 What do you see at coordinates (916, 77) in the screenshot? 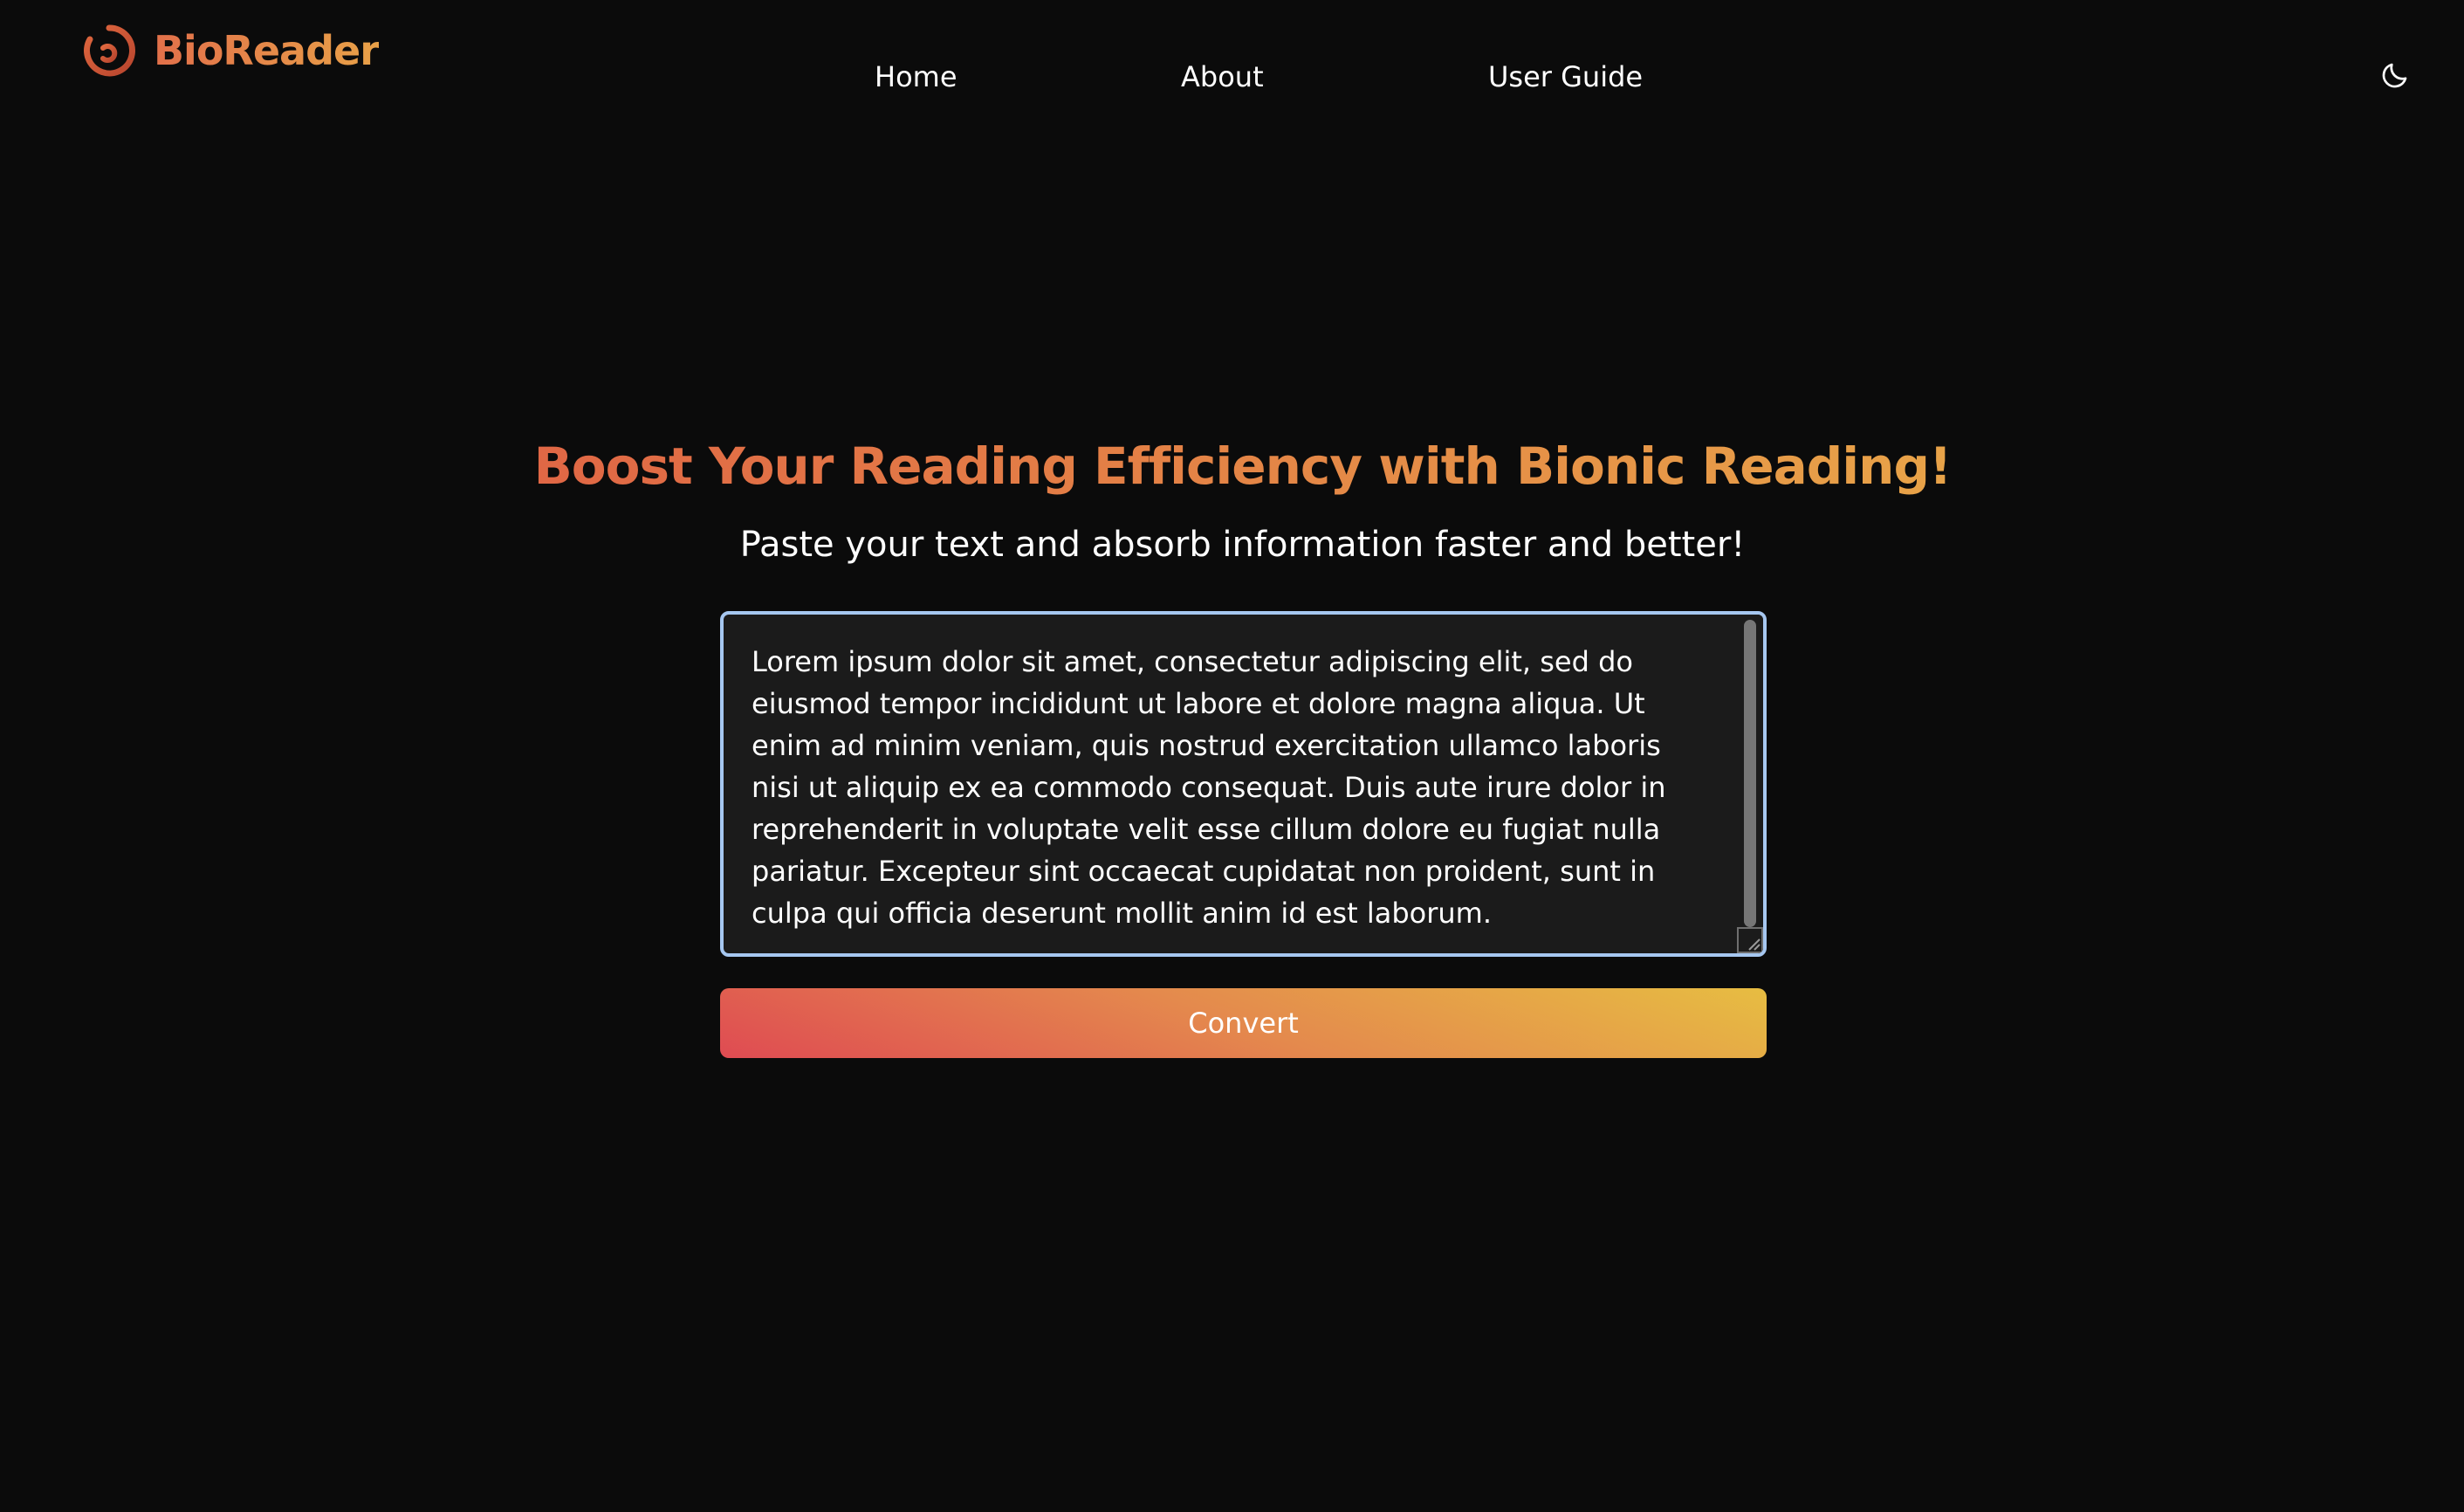
I see `nav-link-home: Home` at bounding box center [916, 77].